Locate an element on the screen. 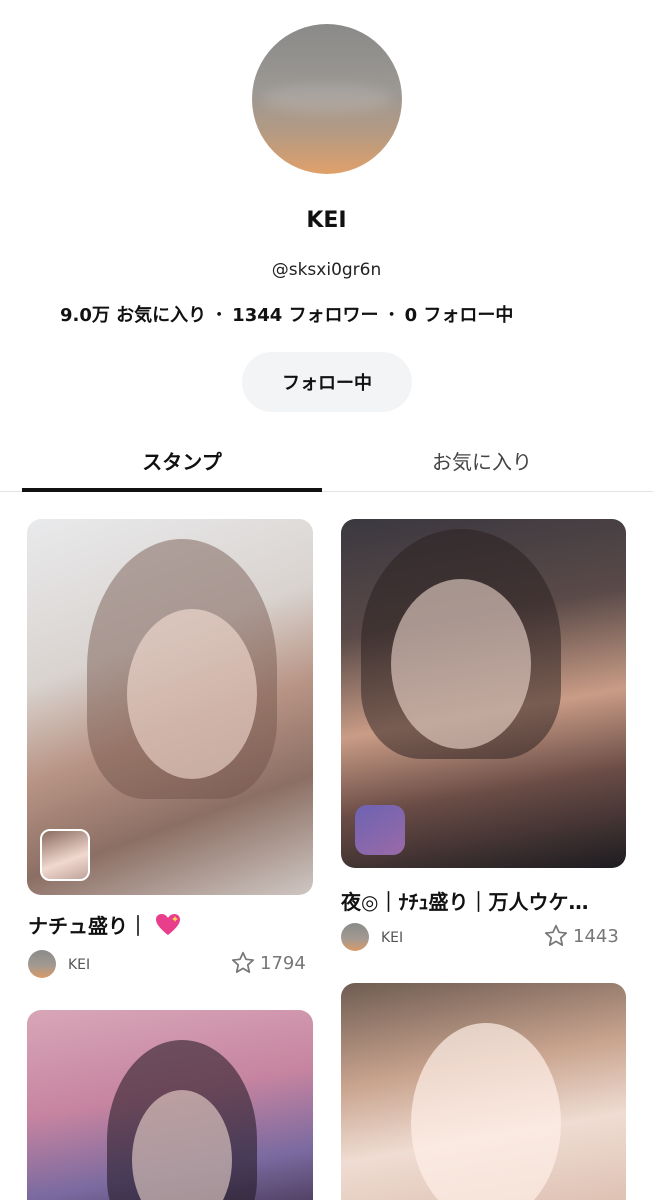 Image resolution: width=653 pixels, height=1200 pixels. followers-count: 1344 is located at coordinates (257, 315).